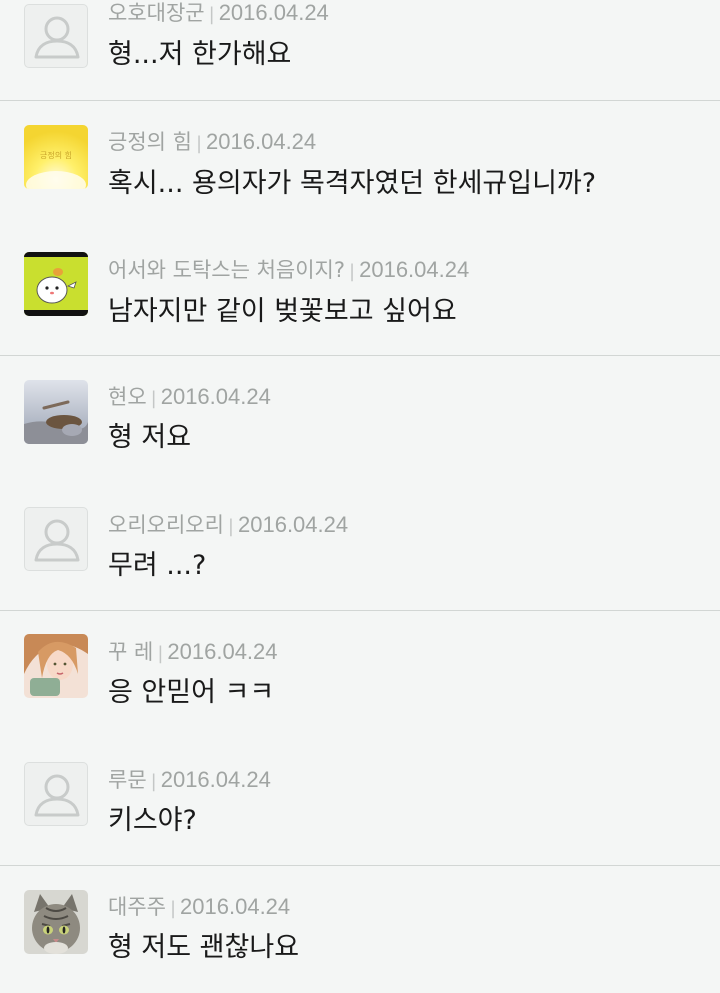 The width and height of the screenshot is (720, 993). I want to click on yellow-sun-avatar: 긍정의 힘, so click(56, 157).